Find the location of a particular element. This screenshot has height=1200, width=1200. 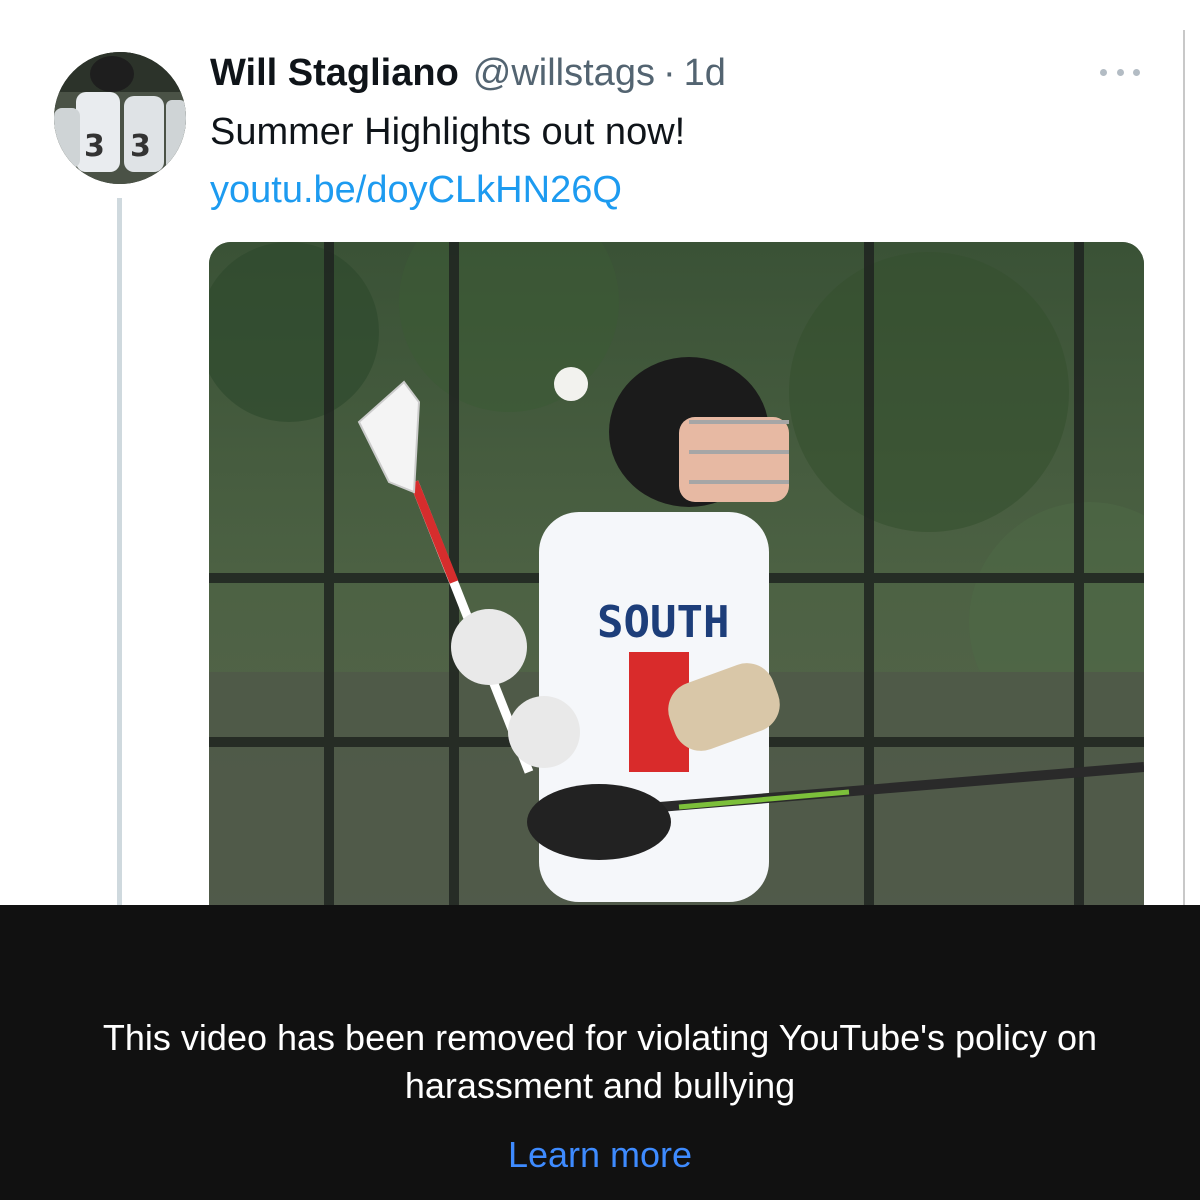

tweet-text: Summer Highlights out now! is located at coordinates (448, 132).